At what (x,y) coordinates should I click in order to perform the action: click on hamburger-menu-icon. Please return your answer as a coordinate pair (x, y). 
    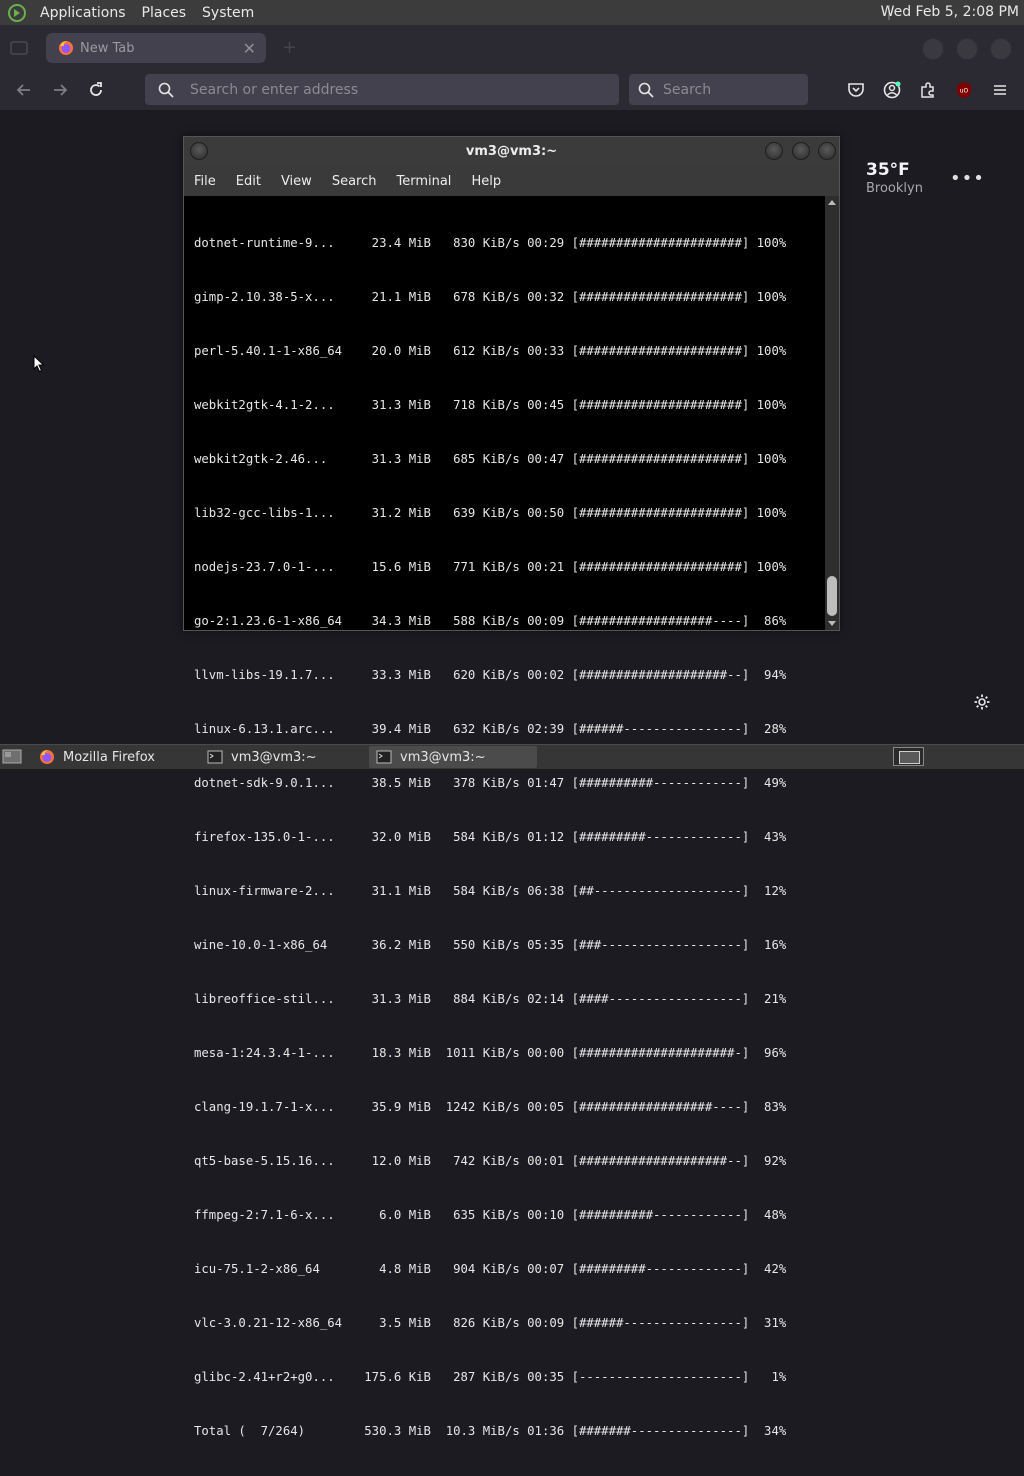
    Looking at the image, I should click on (1000, 90).